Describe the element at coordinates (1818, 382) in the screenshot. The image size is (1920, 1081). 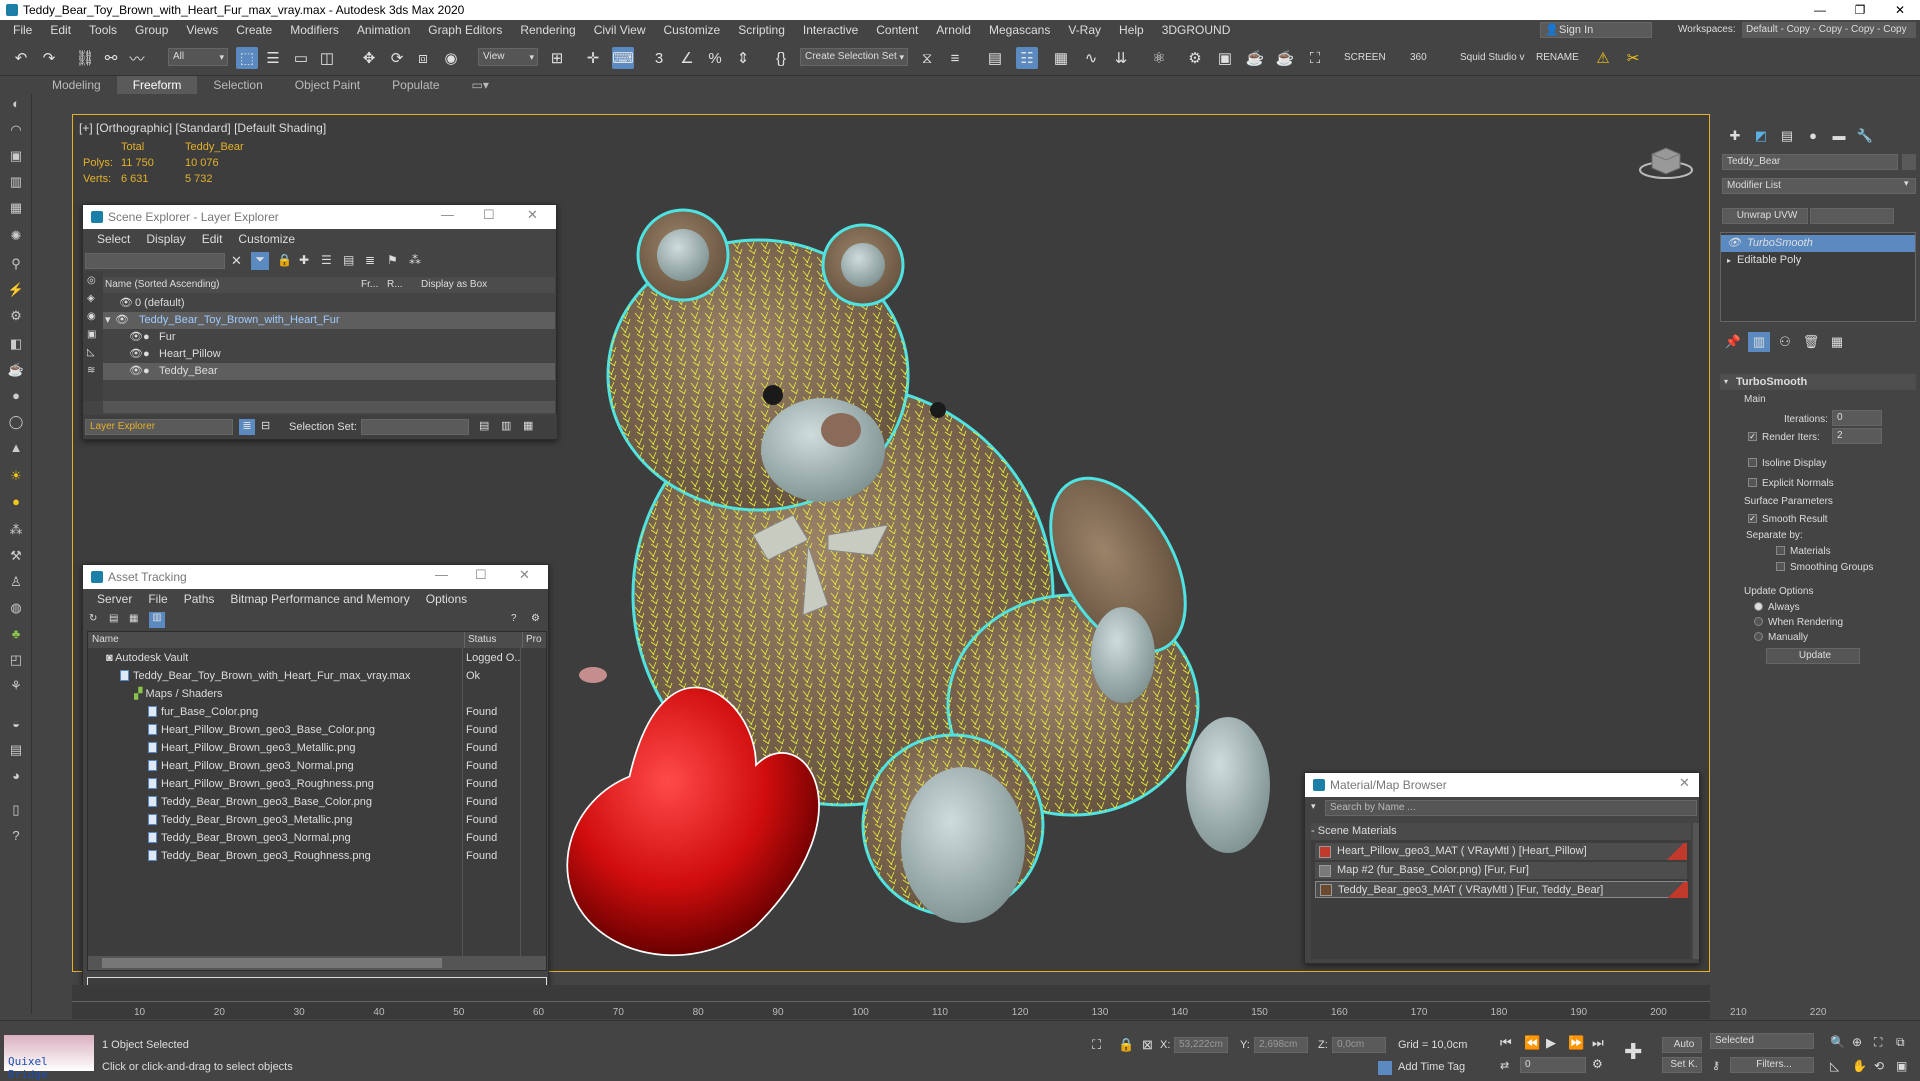
I see `turbosmooth-rollout-header: ▾ TurboSmooth` at that location.